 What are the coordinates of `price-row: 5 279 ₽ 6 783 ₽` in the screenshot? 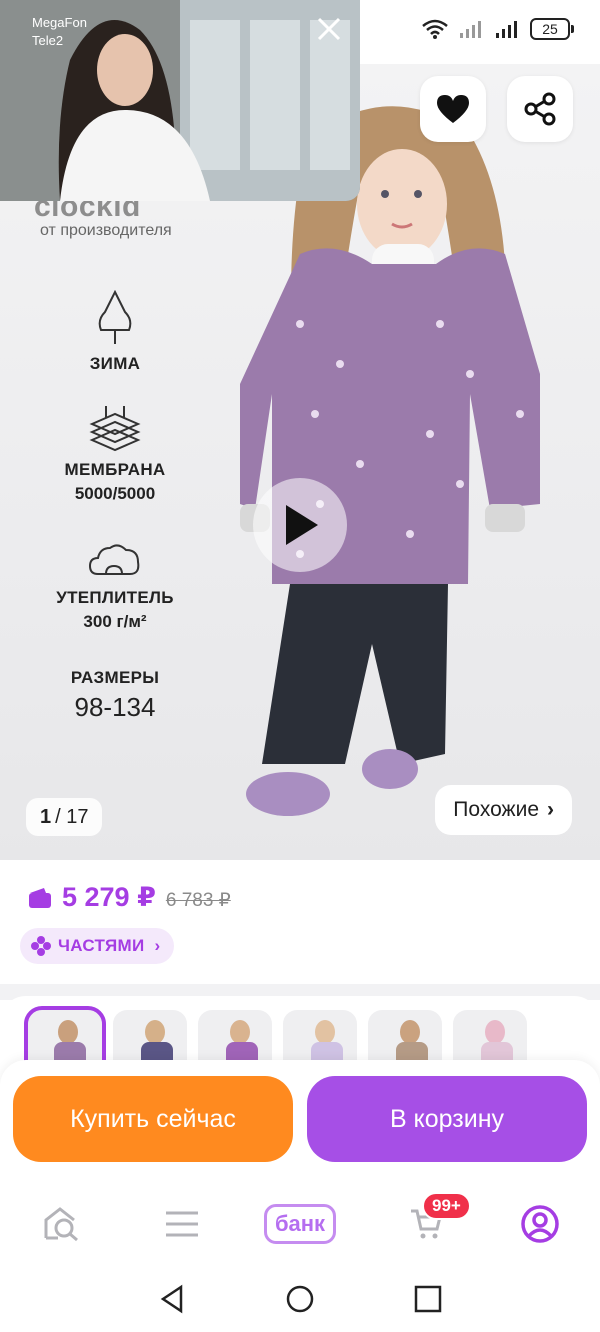 It's located at (129, 897).